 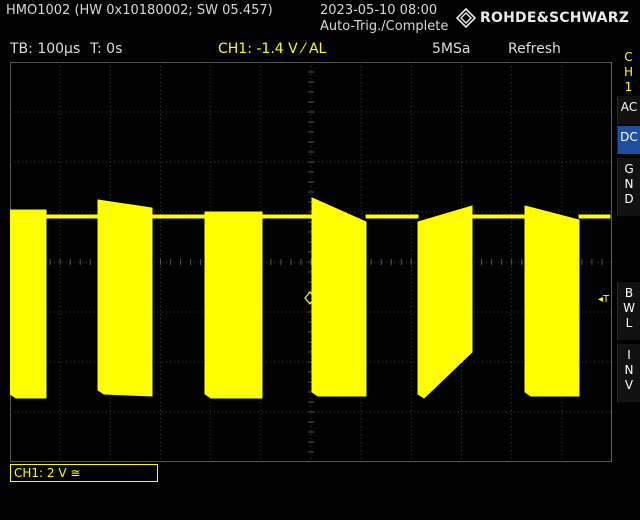 I want to click on trigger-time-readout: T: 0s, so click(x=106, y=49).